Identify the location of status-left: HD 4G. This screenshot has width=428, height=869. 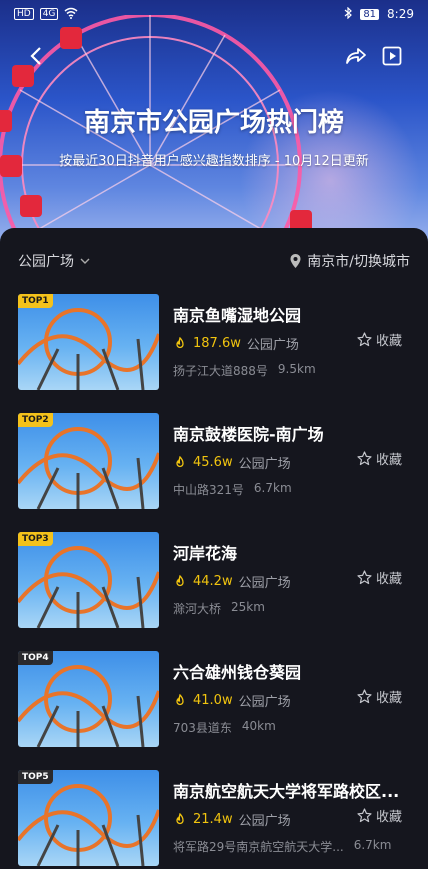
(46, 14).